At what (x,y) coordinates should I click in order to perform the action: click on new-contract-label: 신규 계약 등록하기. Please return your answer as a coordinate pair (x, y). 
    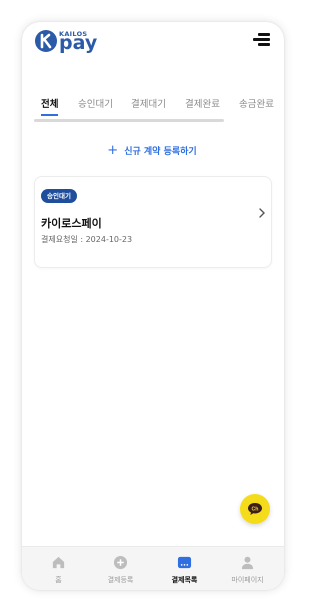
    Looking at the image, I should click on (160, 151).